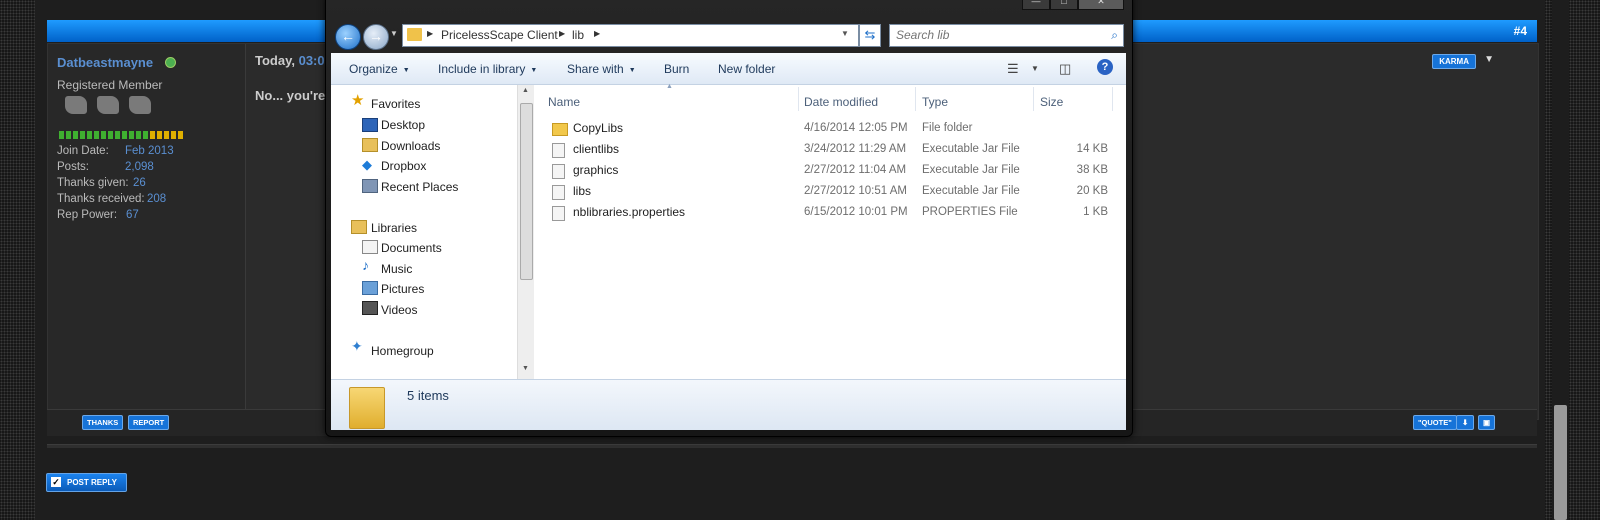  What do you see at coordinates (1064, 5) in the screenshot?
I see `maximize-button: □` at bounding box center [1064, 5].